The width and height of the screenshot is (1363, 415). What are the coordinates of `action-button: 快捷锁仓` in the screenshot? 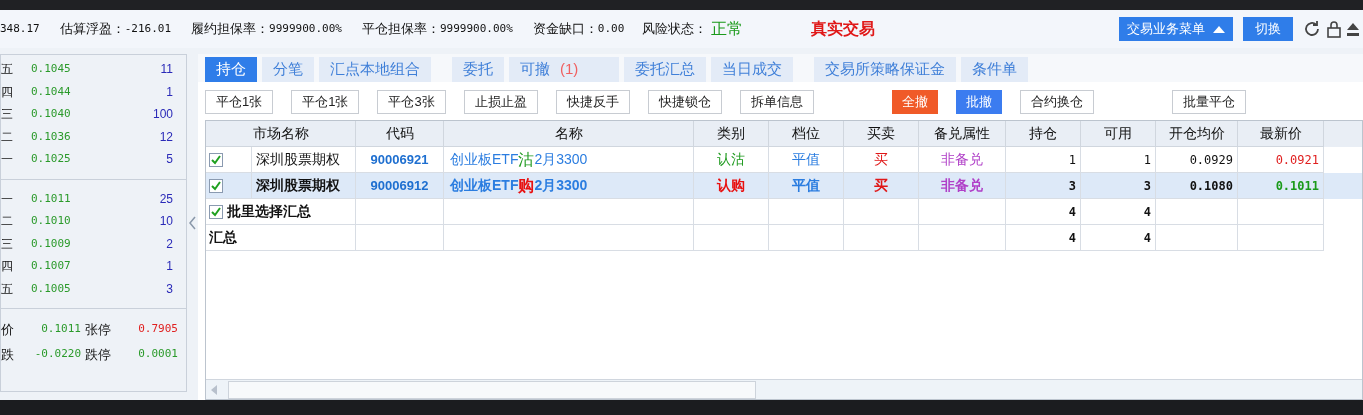 It's located at (684, 102).